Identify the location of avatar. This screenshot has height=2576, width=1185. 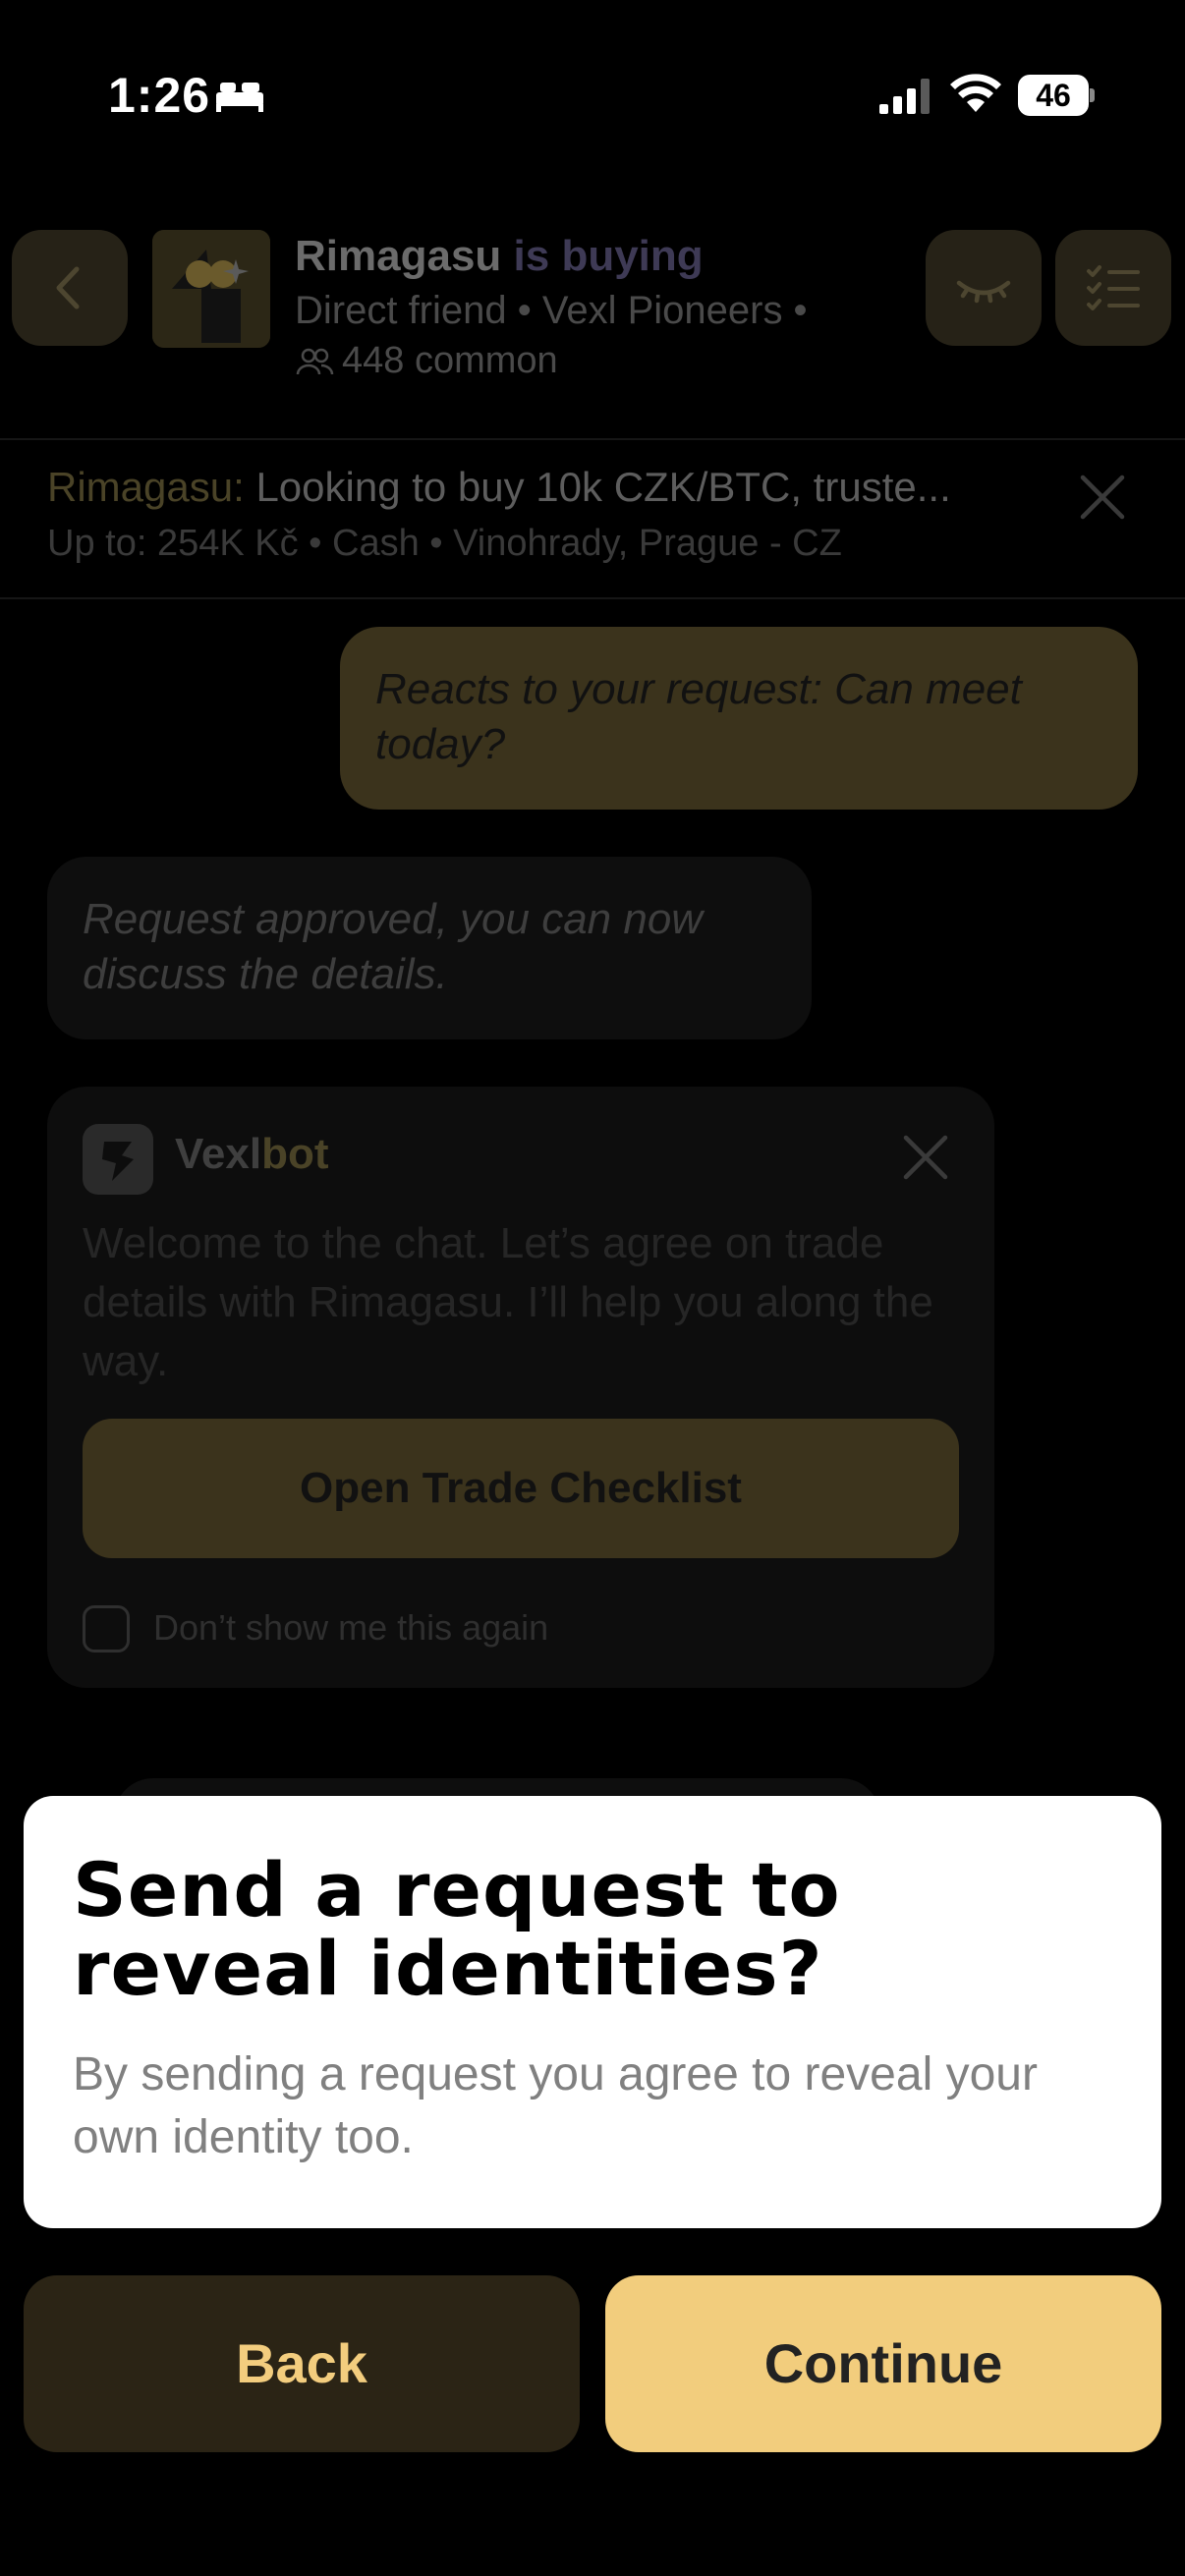
(211, 289).